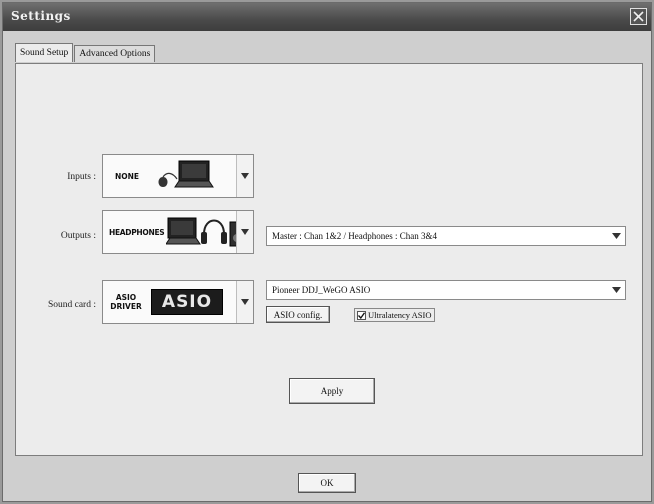  I want to click on inputs-dropdown-arrow, so click(244, 176).